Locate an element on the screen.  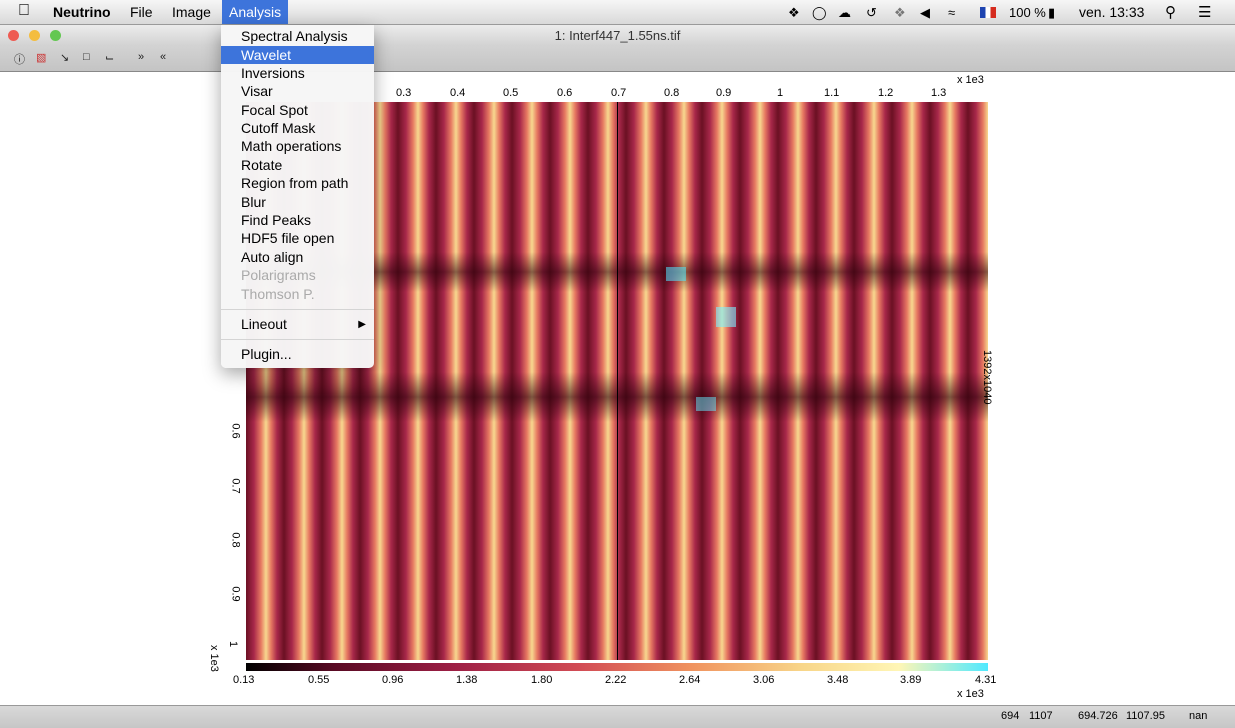
prev-buffer-icon: « is located at coordinates (163, 57).